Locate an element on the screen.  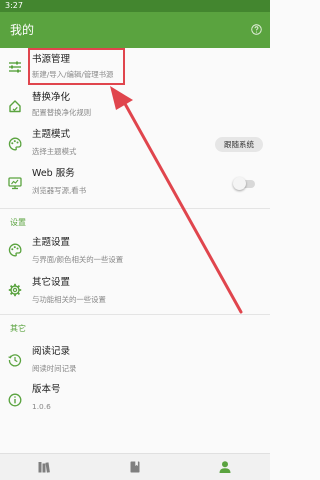
menu-item-replace: 替换净化 配置替换净化规则 is located at coordinates (135, 106).